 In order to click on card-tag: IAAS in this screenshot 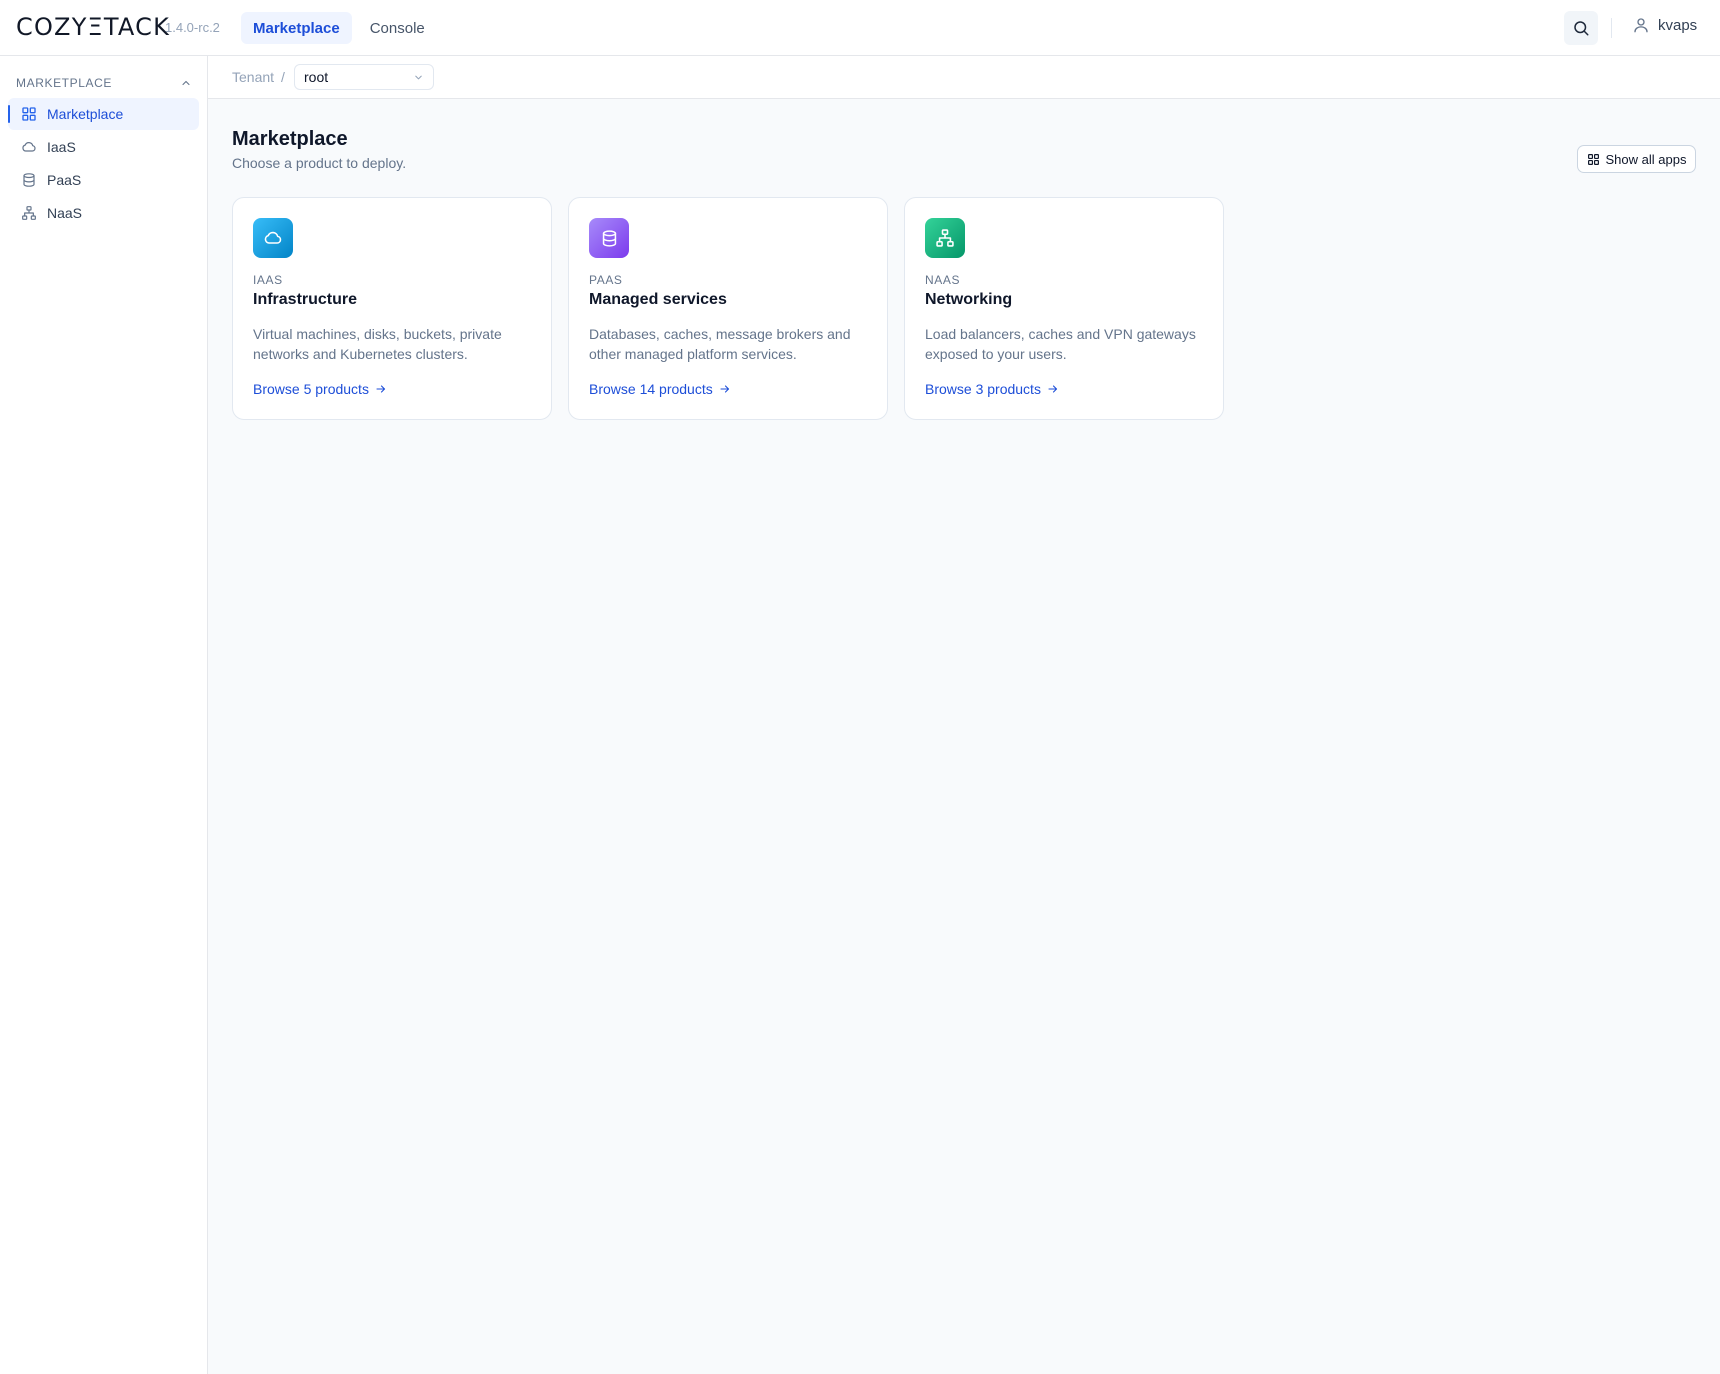, I will do `click(268, 280)`.